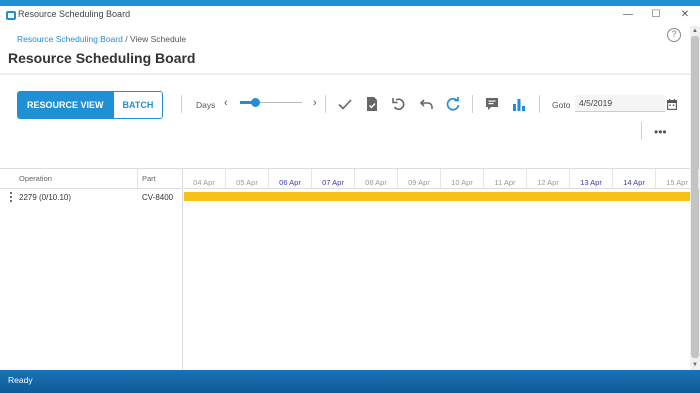  What do you see at coordinates (350, 381) in the screenshot?
I see `status-bar: Ready` at bounding box center [350, 381].